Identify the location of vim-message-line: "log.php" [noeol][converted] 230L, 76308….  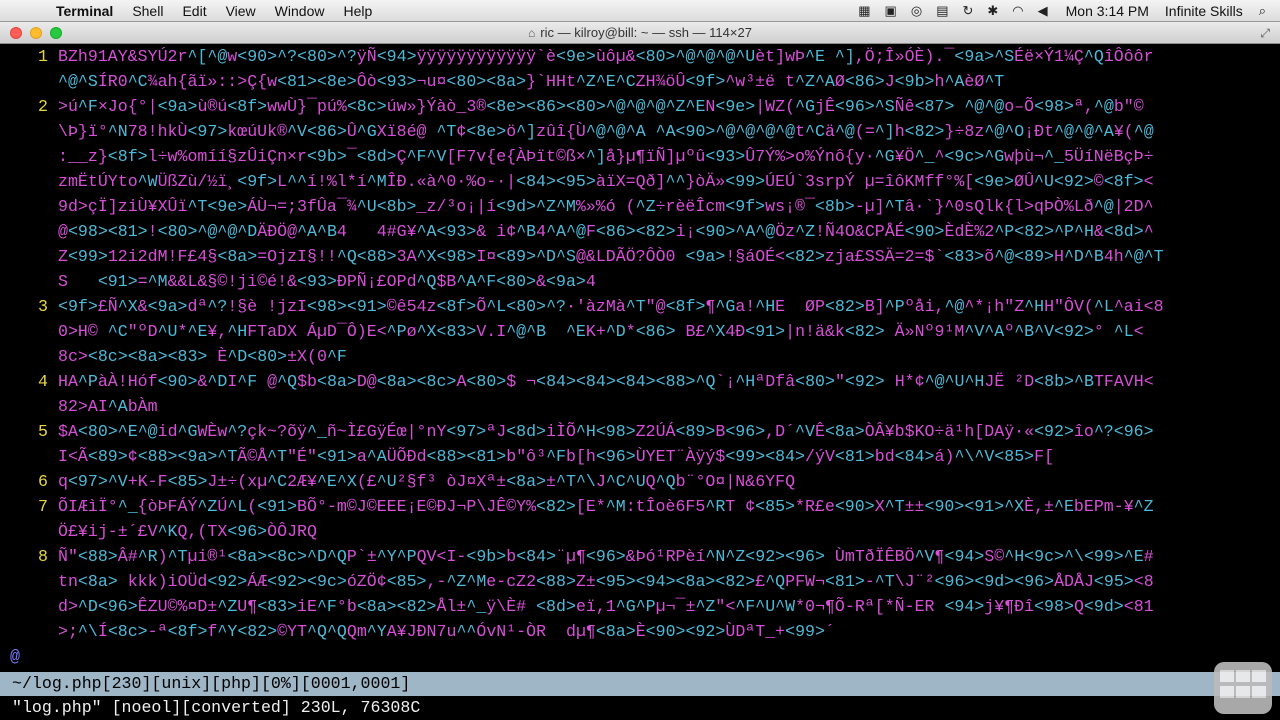
(216, 707).